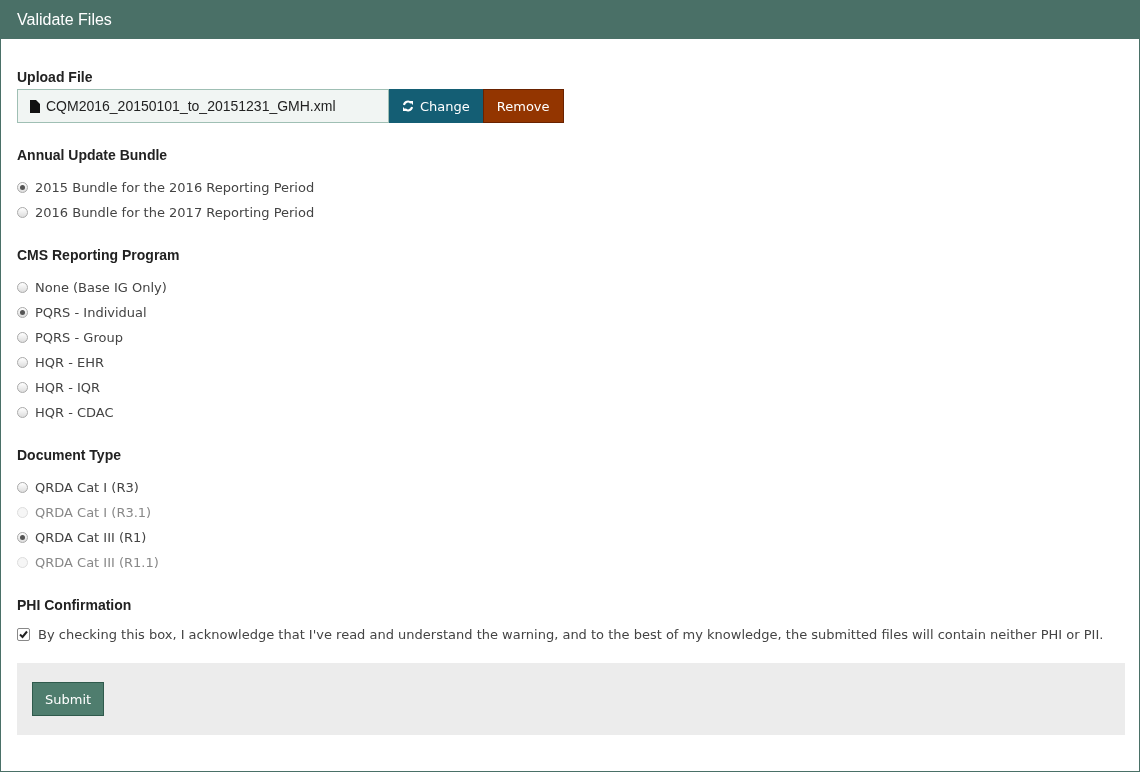 Image resolution: width=1140 pixels, height=776 pixels. What do you see at coordinates (87, 487) in the screenshot?
I see `option-label: QRDA Cat I (R3)` at bounding box center [87, 487].